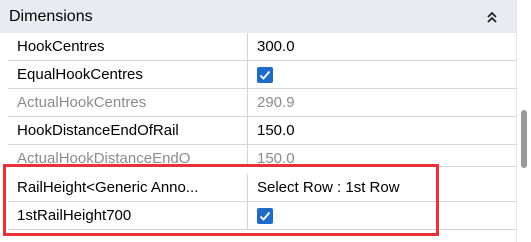 The height and width of the screenshot is (242, 531). I want to click on property-row-hookcentres: HookCentres 300.0, so click(262, 47).